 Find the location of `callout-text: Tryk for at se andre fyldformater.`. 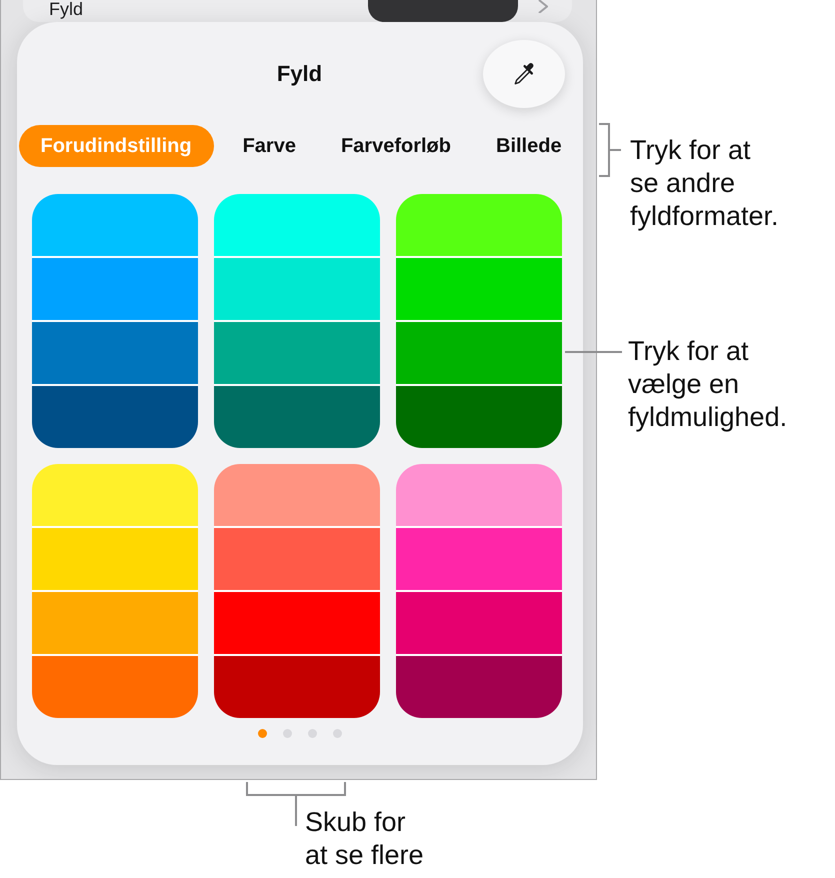

callout-text: Tryk for at se andre fyldformater. is located at coordinates (704, 183).